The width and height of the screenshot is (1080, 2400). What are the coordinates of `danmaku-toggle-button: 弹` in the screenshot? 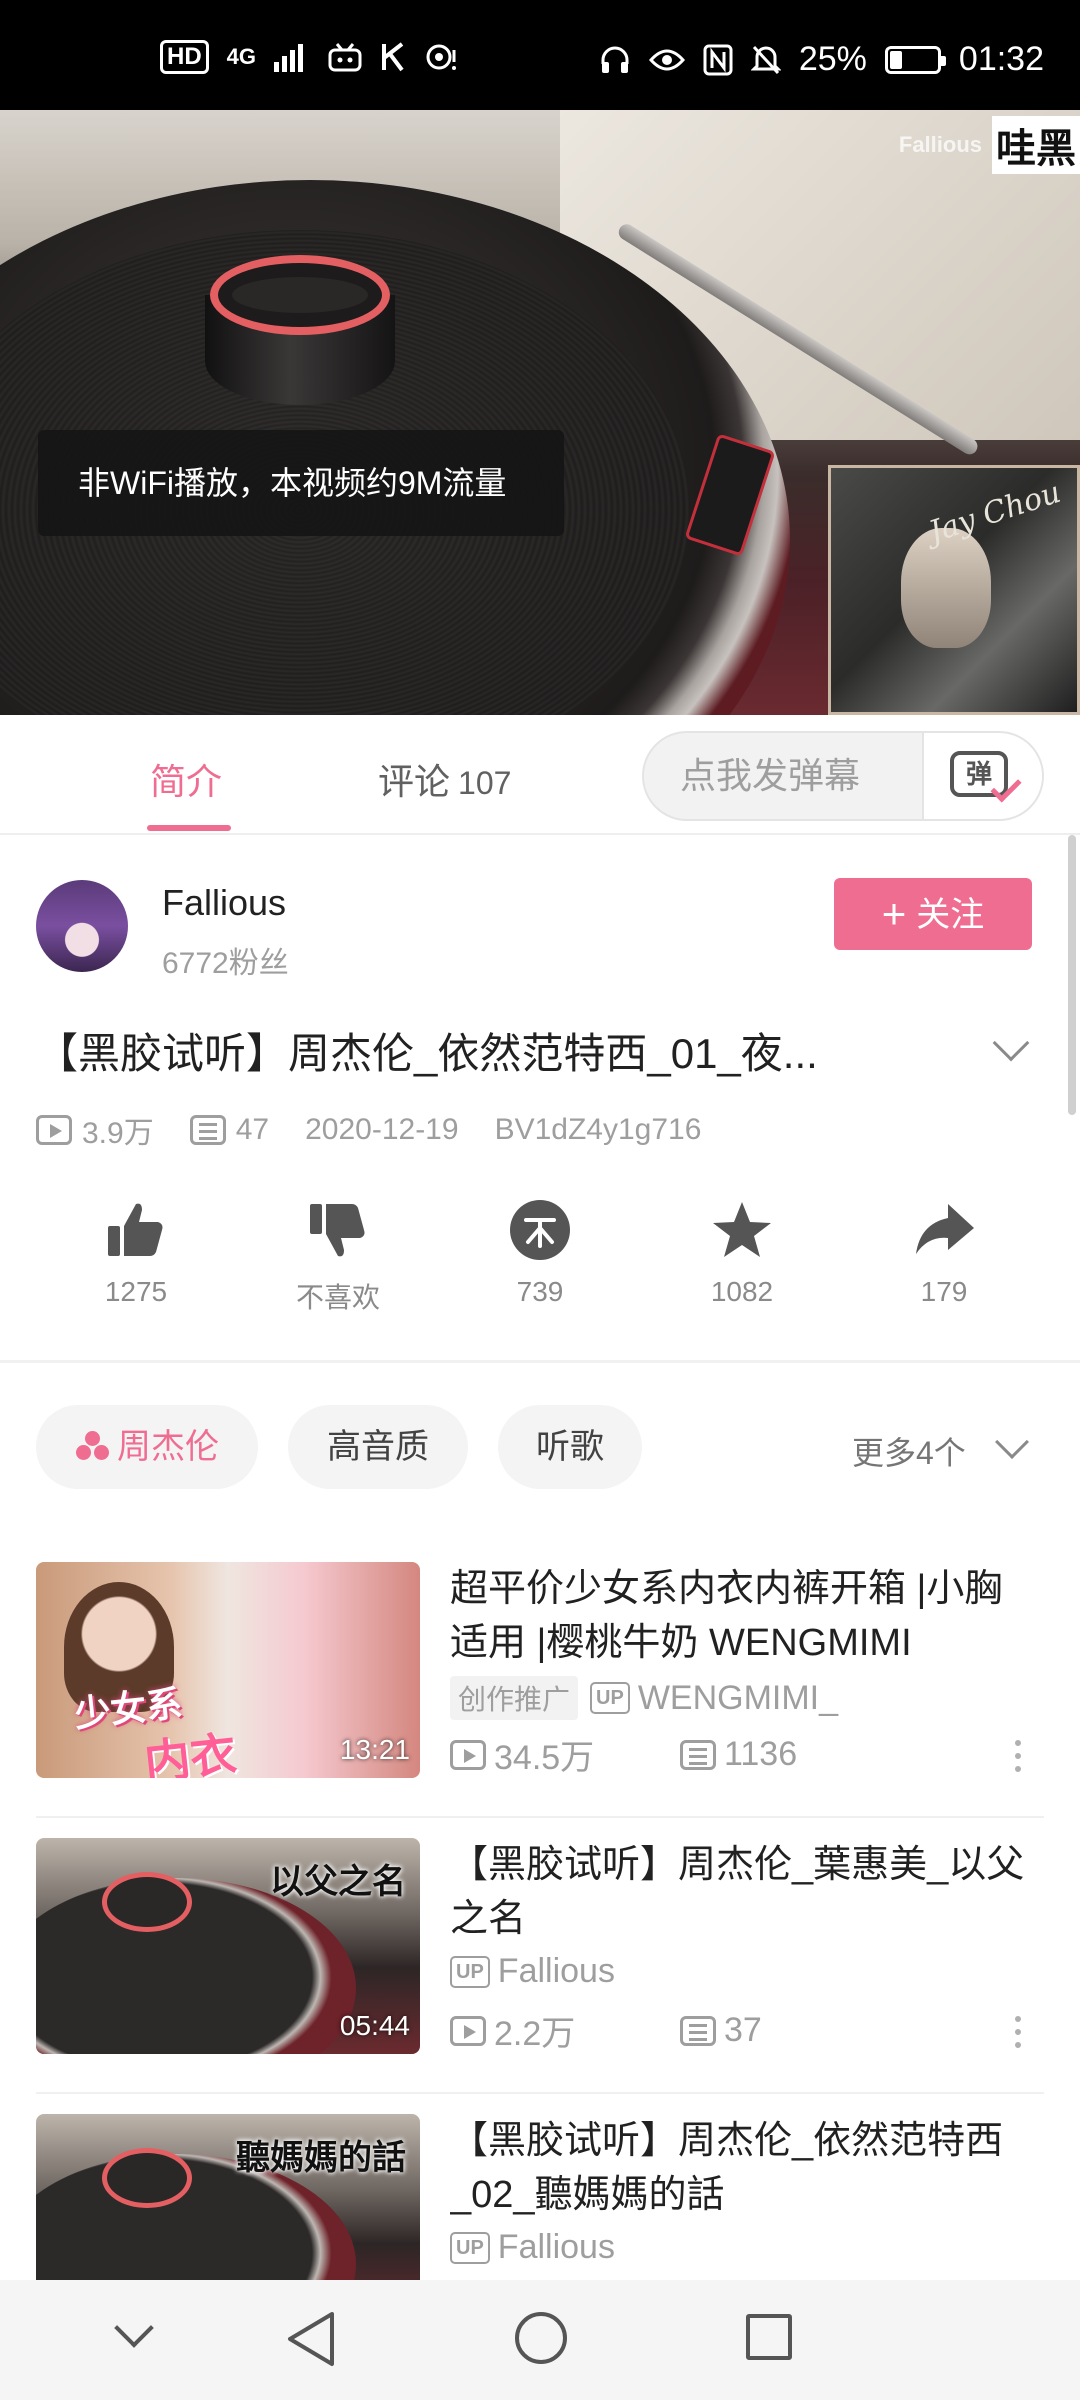 It's located at (982, 776).